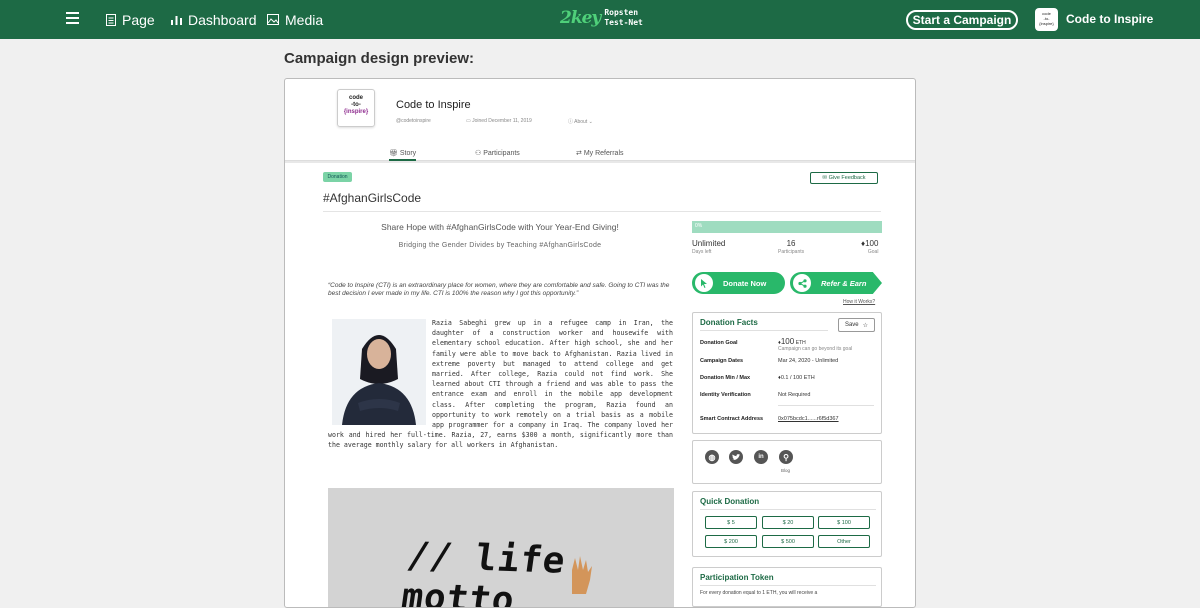 This screenshot has height=608, width=1200. I want to click on network-line1: Ropsten, so click(621, 12).